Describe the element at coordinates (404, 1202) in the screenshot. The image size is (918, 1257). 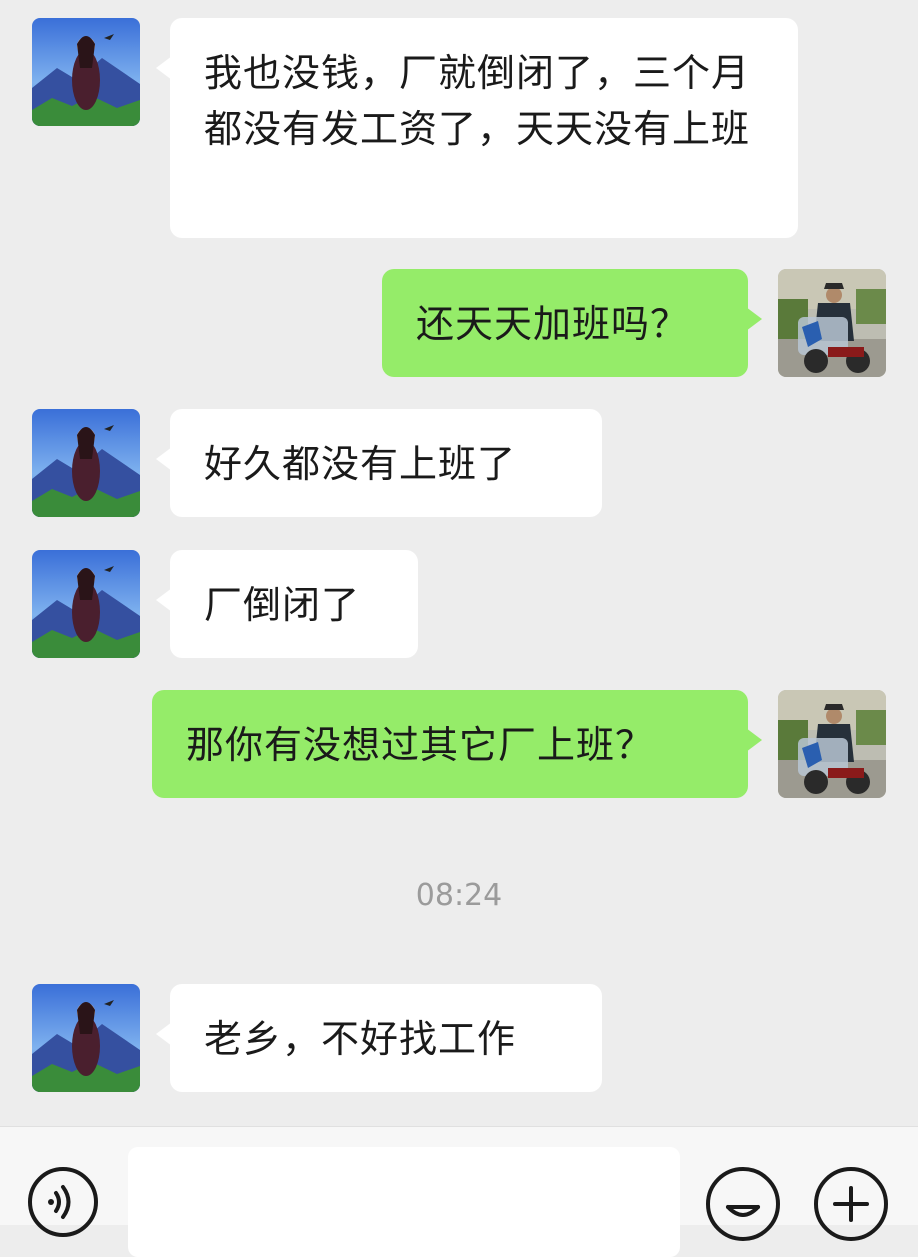
I see `message-input` at that location.